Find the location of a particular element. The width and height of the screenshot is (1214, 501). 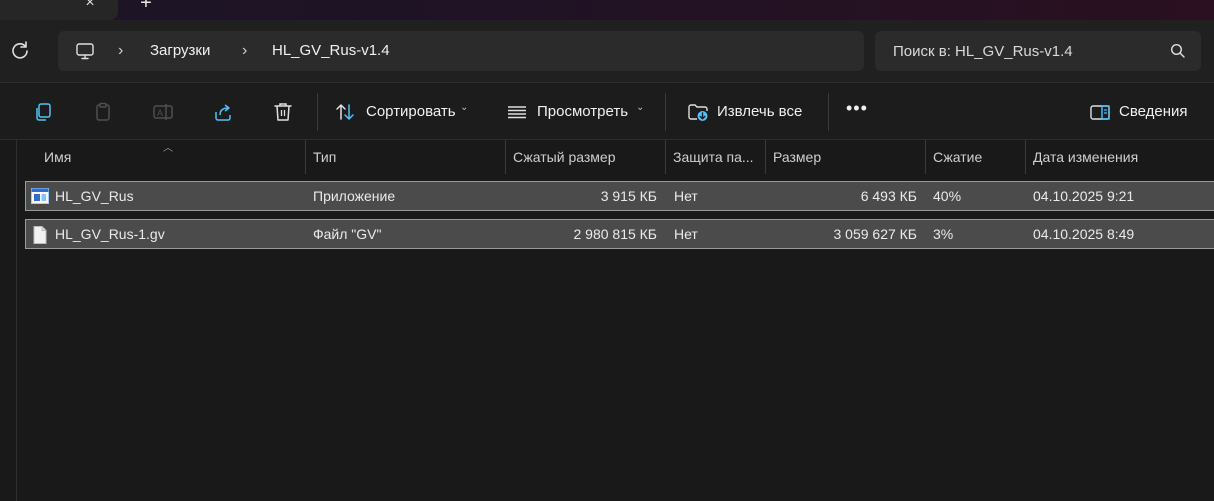

extract-all-label: Извлечь все is located at coordinates (760, 111).